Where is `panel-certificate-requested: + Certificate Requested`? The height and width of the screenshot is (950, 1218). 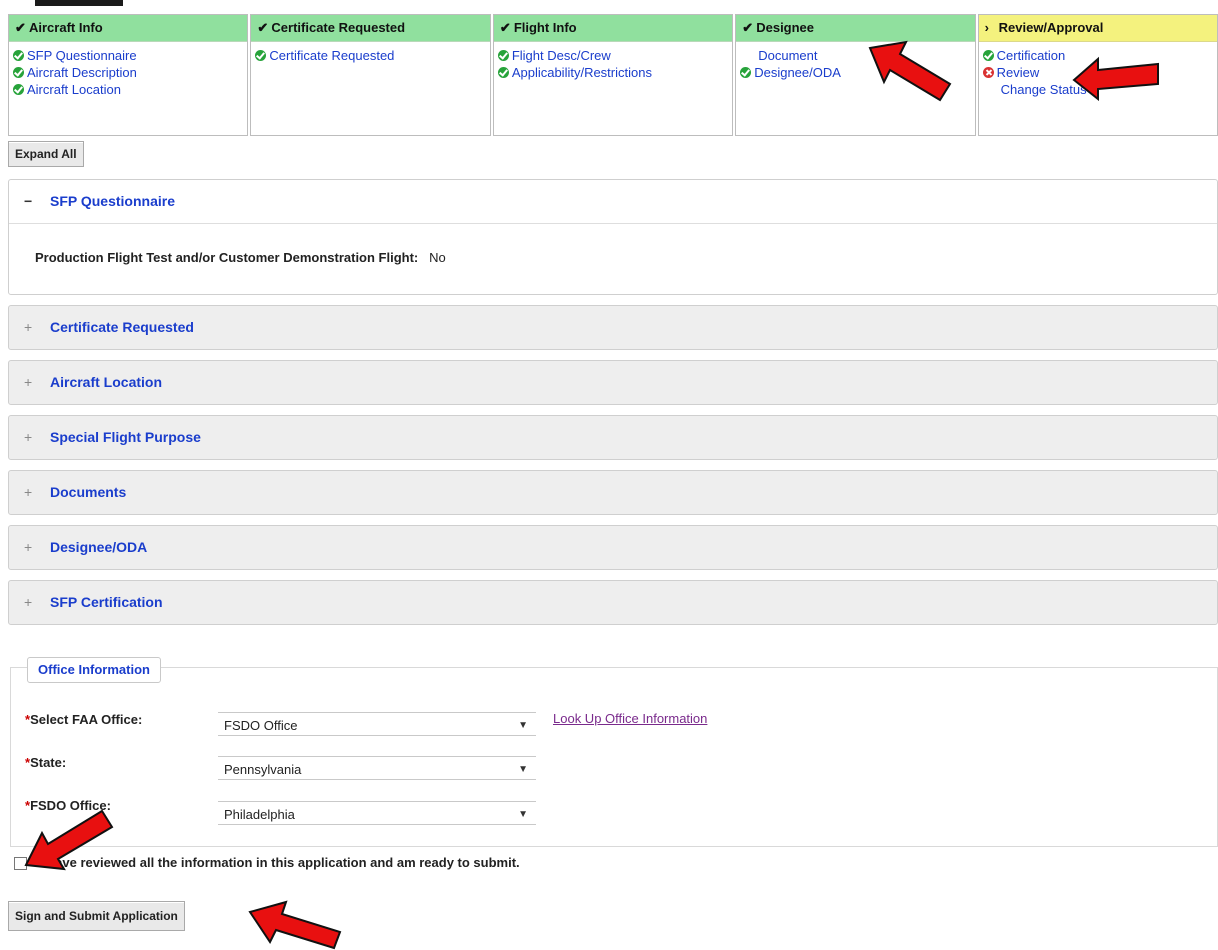 panel-certificate-requested: + Certificate Requested is located at coordinates (613, 327).